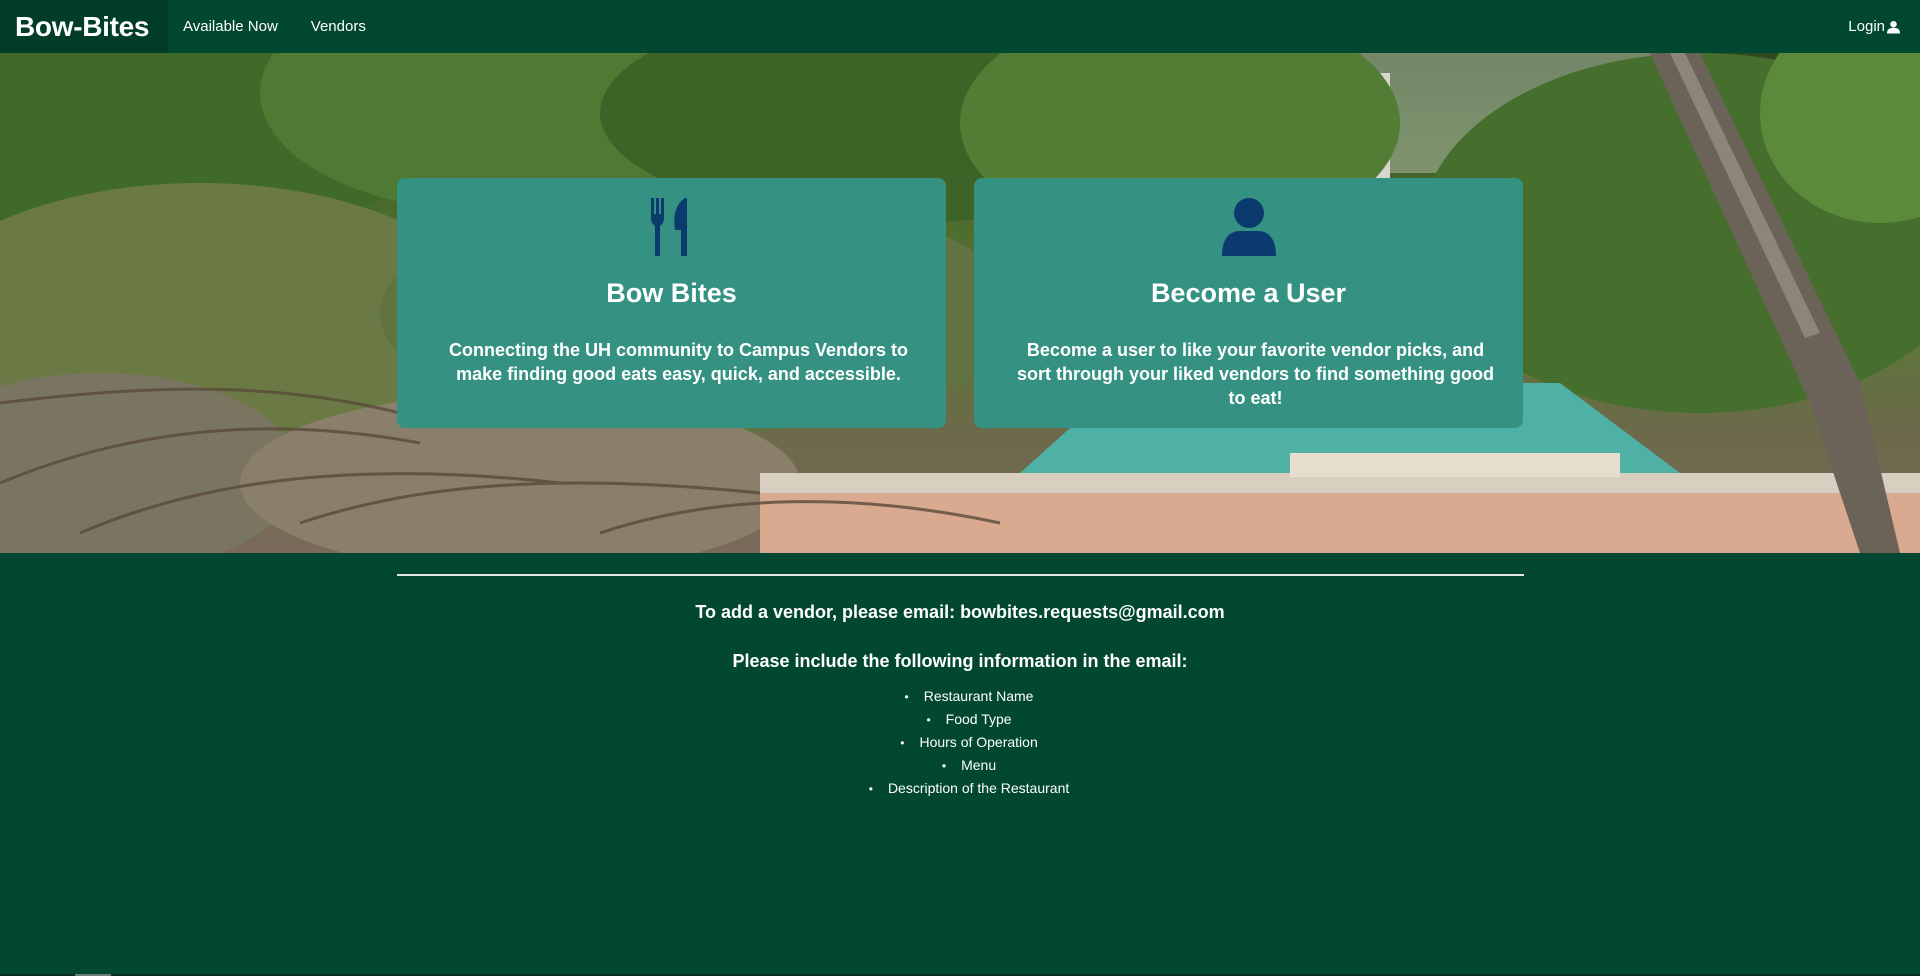 The height and width of the screenshot is (976, 1920). I want to click on become-user-card-title: Become a User, so click(1248, 293).